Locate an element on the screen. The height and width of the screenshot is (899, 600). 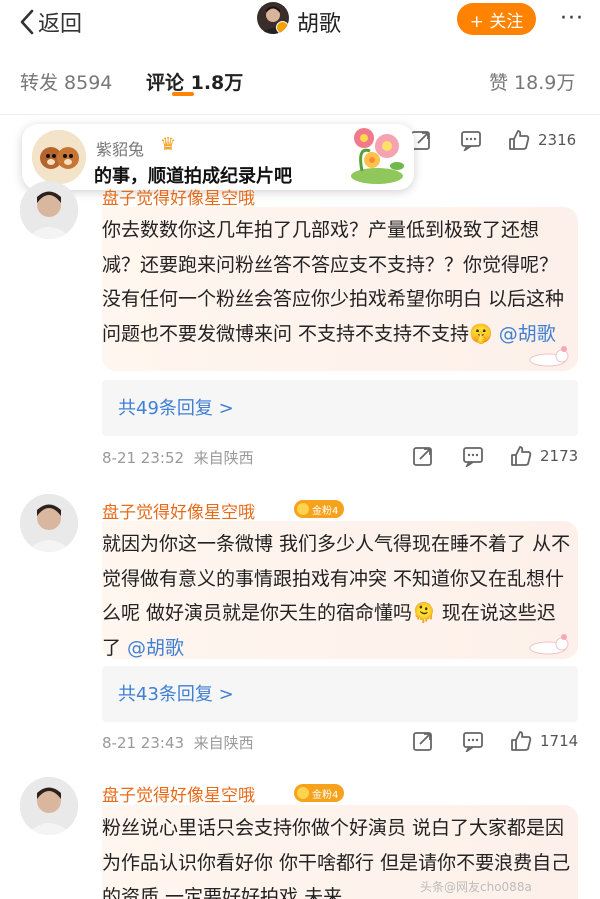
back-label: 返回 is located at coordinates (60, 24).